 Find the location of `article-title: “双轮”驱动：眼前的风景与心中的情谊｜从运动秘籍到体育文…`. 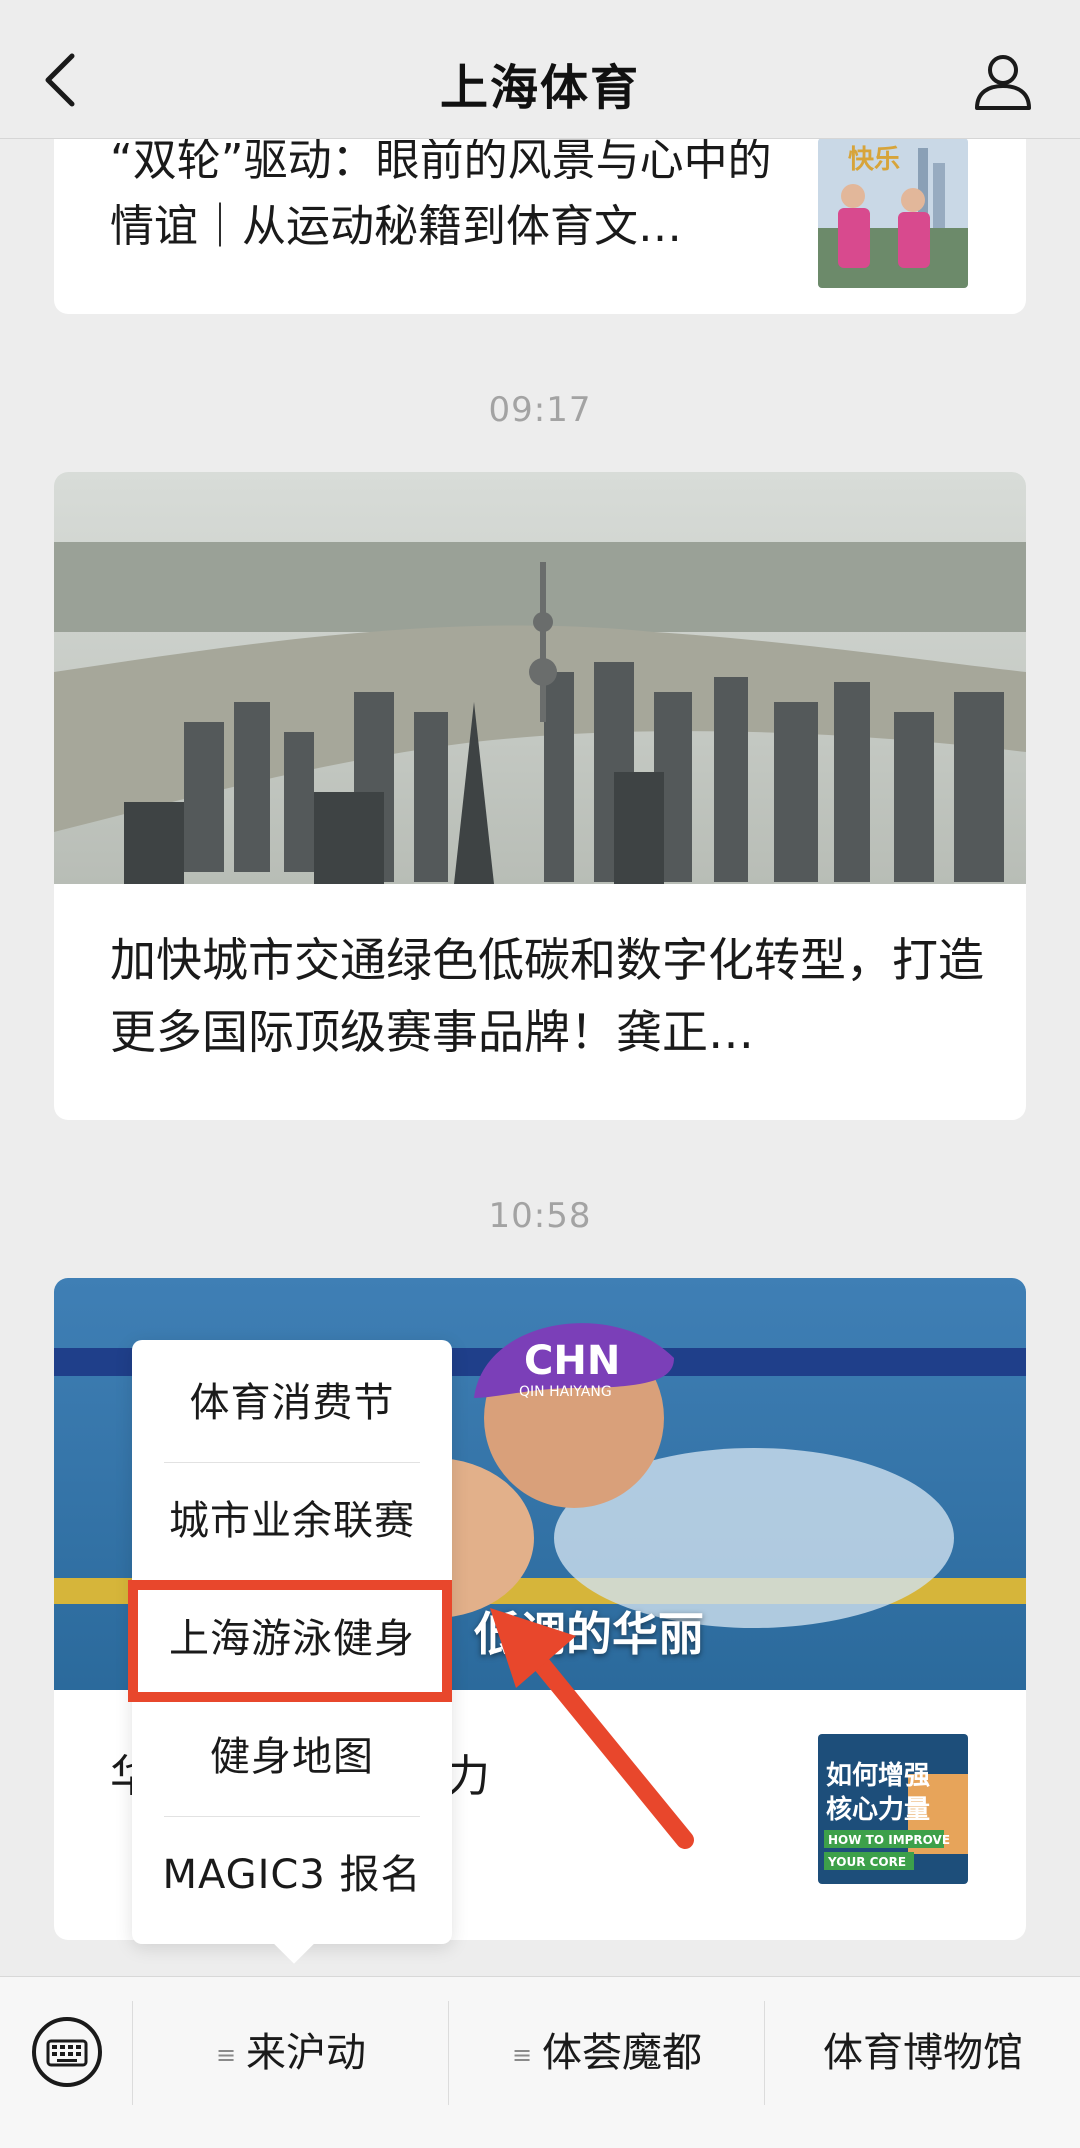

article-title: “双轮”驱动：眼前的风景与心中的情谊｜从运动秘籍到体育文… is located at coordinates (441, 193).